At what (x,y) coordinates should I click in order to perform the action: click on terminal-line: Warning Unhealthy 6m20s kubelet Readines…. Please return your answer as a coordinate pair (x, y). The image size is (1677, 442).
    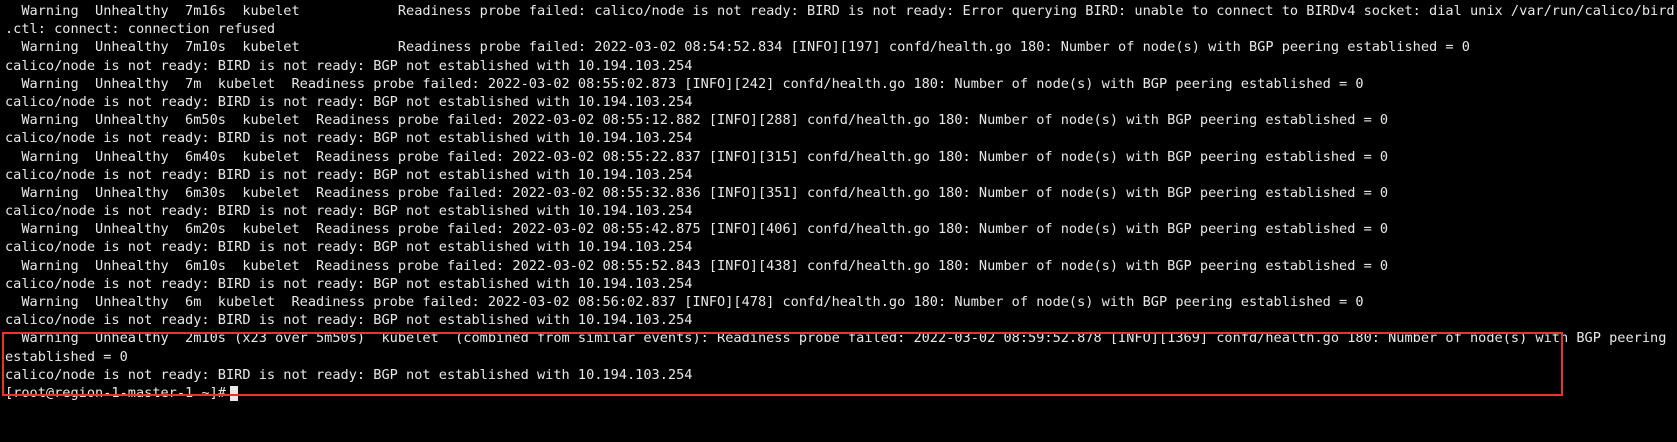
    Looking at the image, I should click on (697, 229).